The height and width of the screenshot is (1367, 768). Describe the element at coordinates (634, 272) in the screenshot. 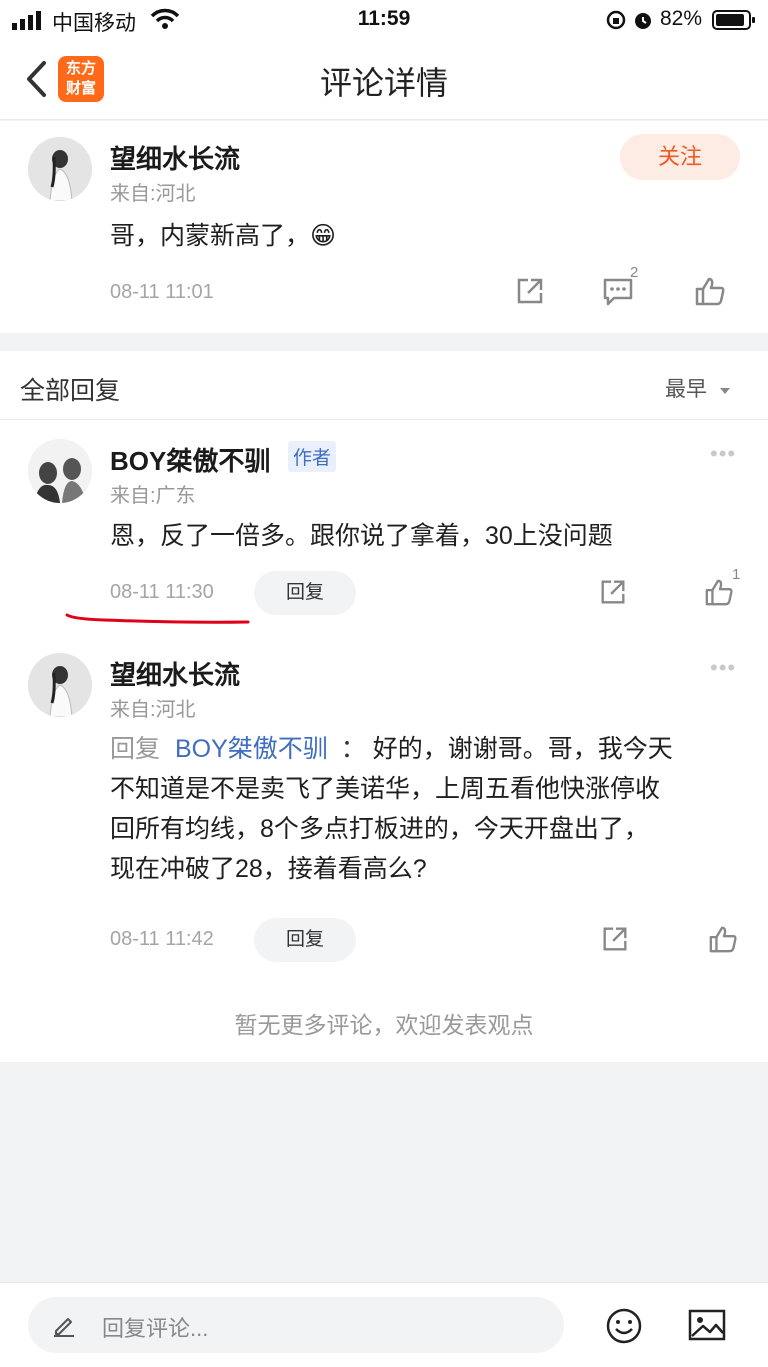

I see `comment-count: 2` at that location.